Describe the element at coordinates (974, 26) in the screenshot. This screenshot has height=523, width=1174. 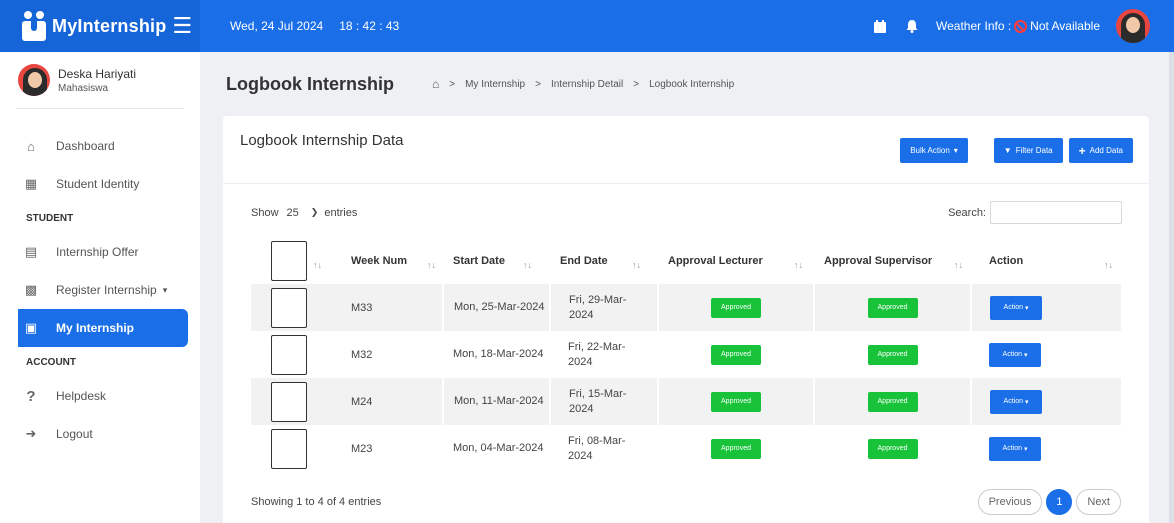
I see `weather-label: Weather Info :` at that location.